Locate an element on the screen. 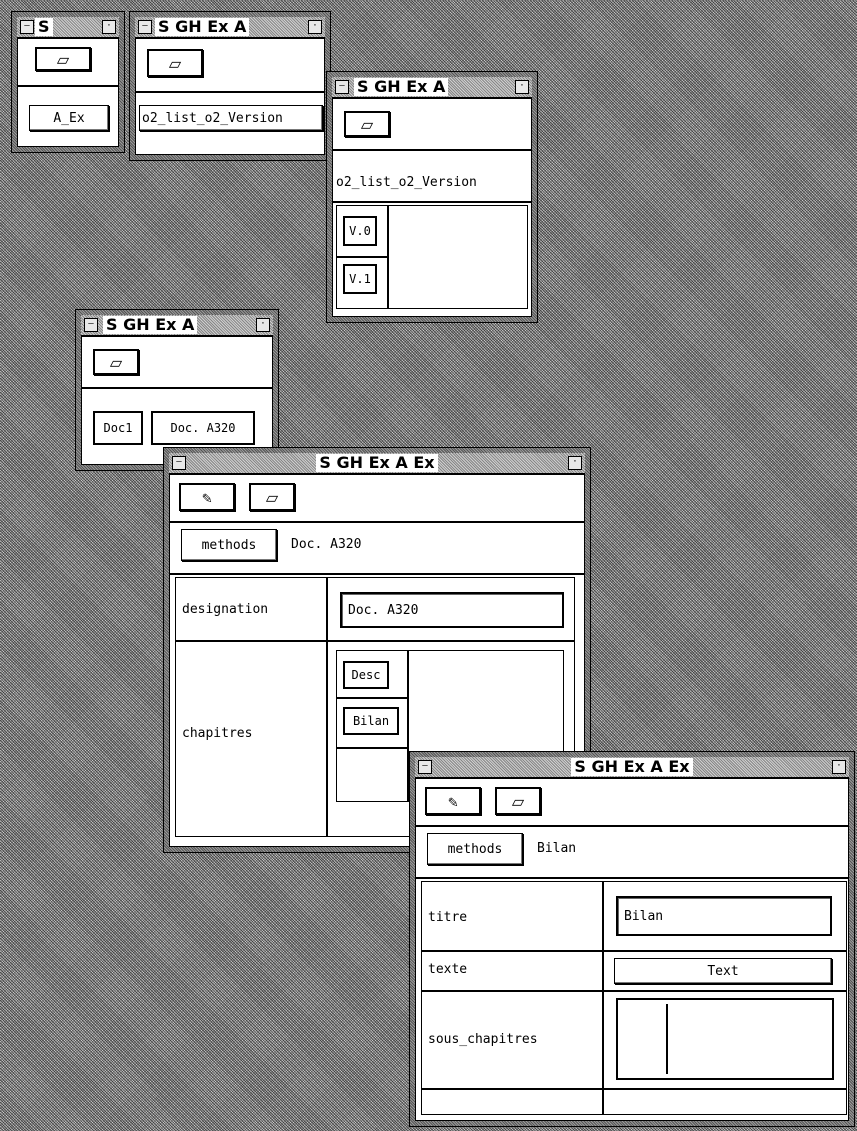 The height and width of the screenshot is (1131, 857). attribute-table: titre Bilan texte Text sous_chapitres is located at coordinates (634, 998).